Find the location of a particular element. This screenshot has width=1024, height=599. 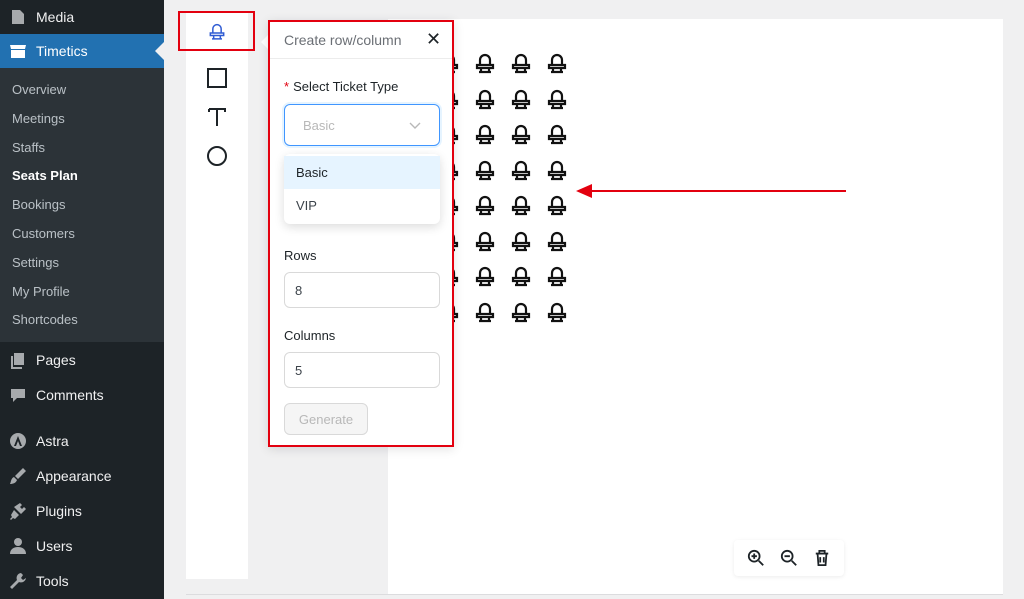

menu-item-label: Plugins is located at coordinates (59, 511).